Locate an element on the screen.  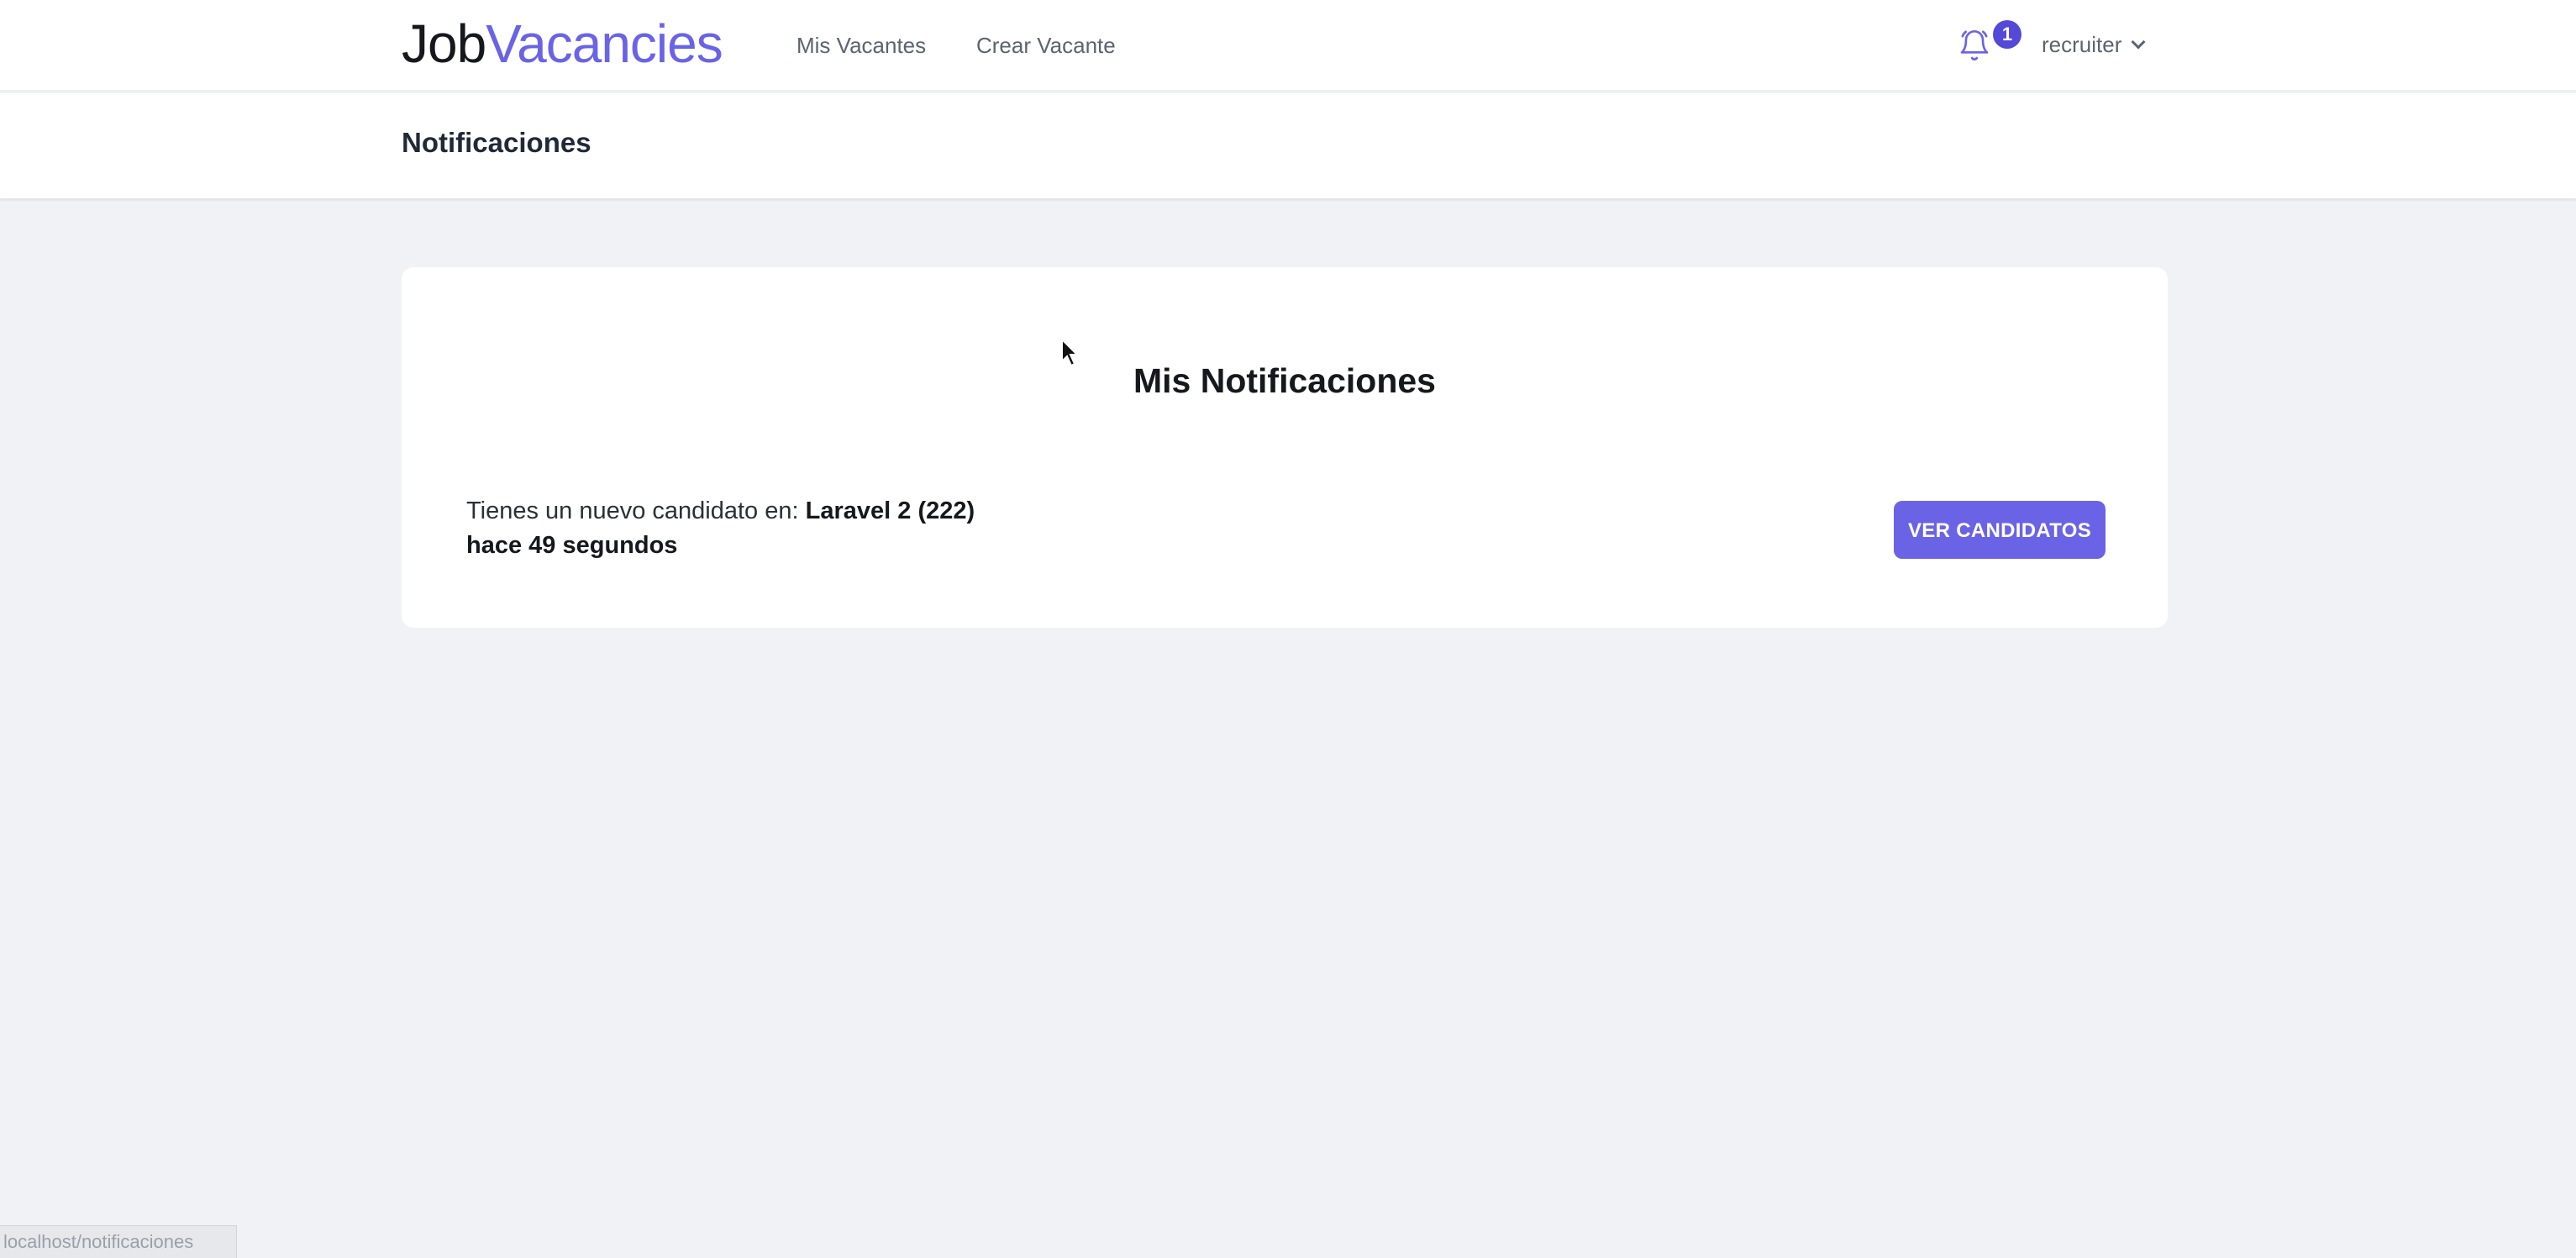
page-header: Notificaciones is located at coordinates (1288, 146).